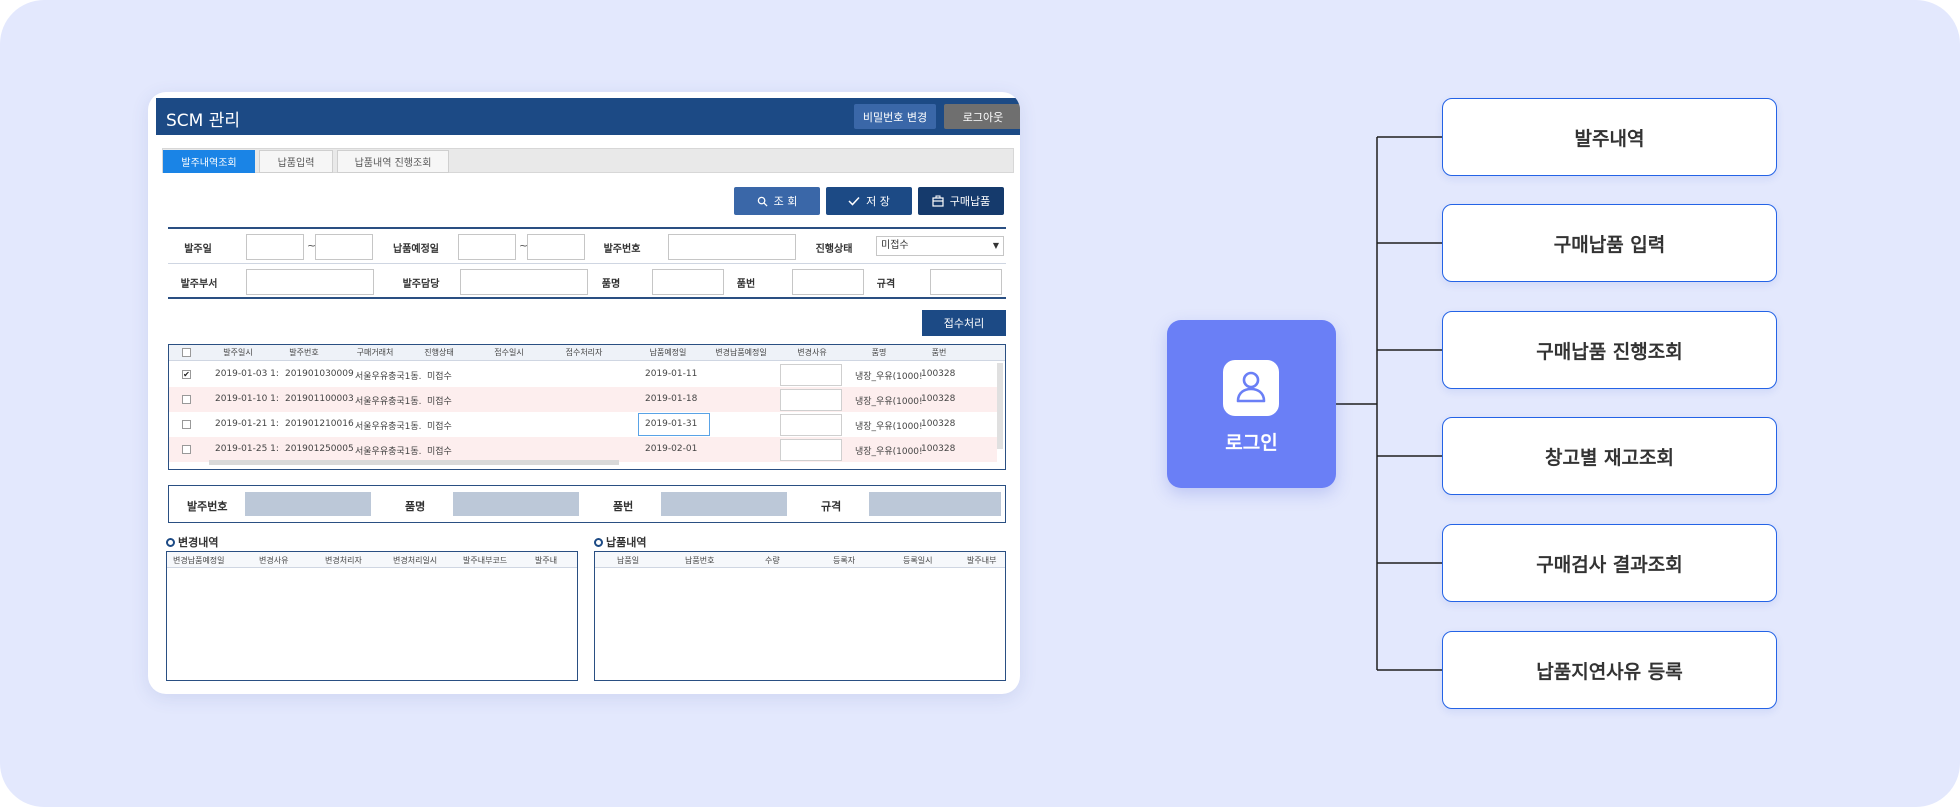  Describe the element at coordinates (524, 282) in the screenshot. I see `order-manager-input` at that location.